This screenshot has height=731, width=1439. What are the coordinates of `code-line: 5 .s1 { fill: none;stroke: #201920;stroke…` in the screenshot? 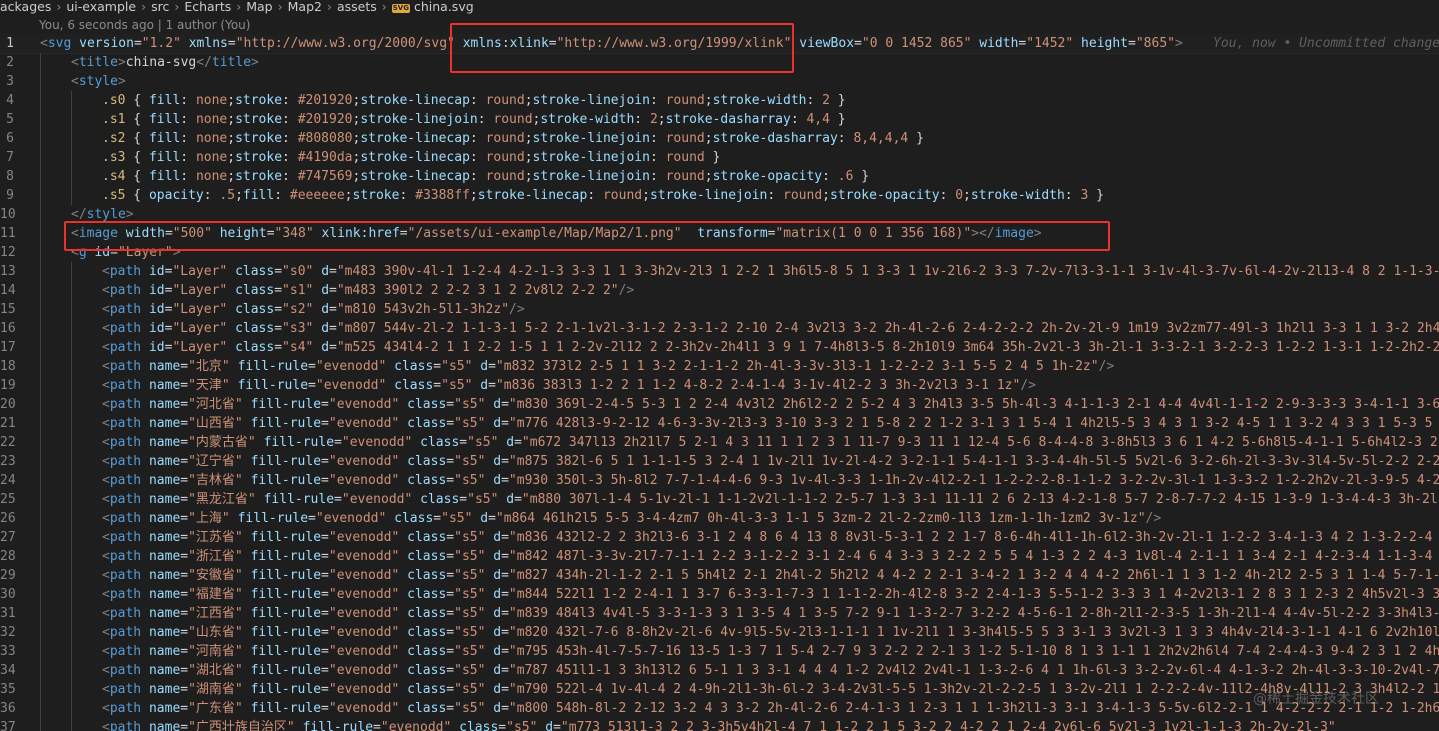 It's located at (719, 119).